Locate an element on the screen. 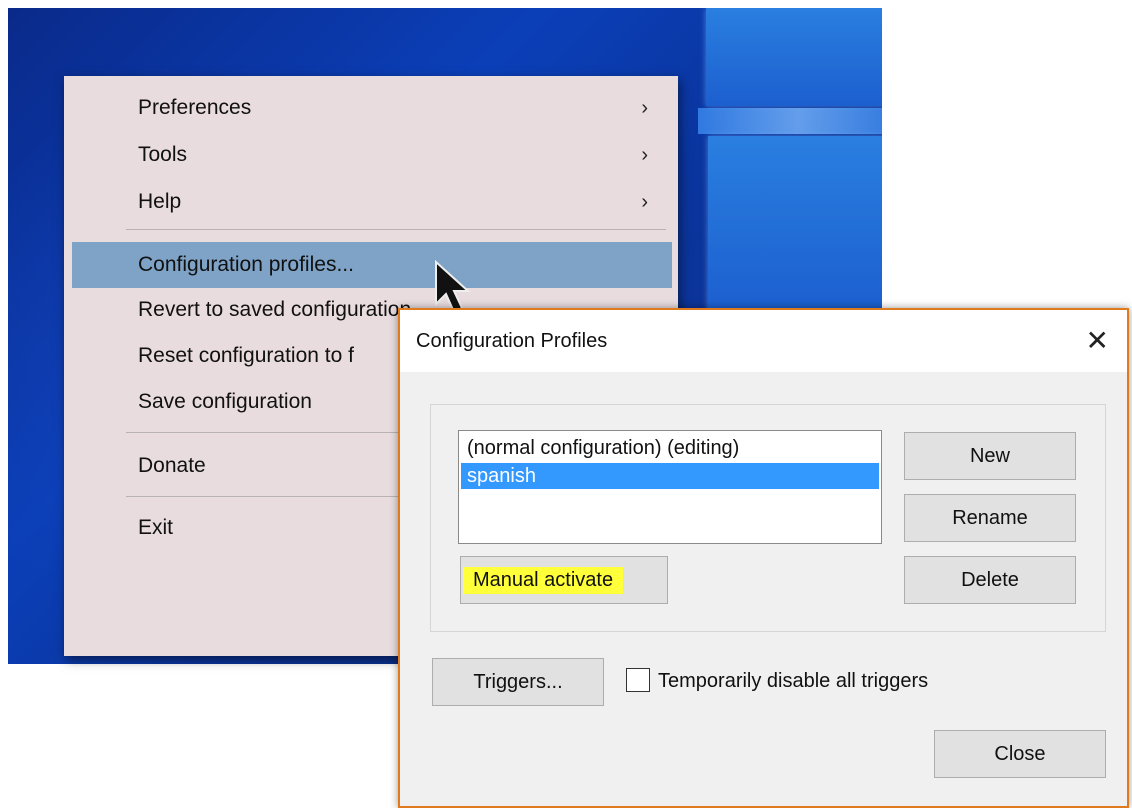  menu-item-help: Help › is located at coordinates (372, 202).